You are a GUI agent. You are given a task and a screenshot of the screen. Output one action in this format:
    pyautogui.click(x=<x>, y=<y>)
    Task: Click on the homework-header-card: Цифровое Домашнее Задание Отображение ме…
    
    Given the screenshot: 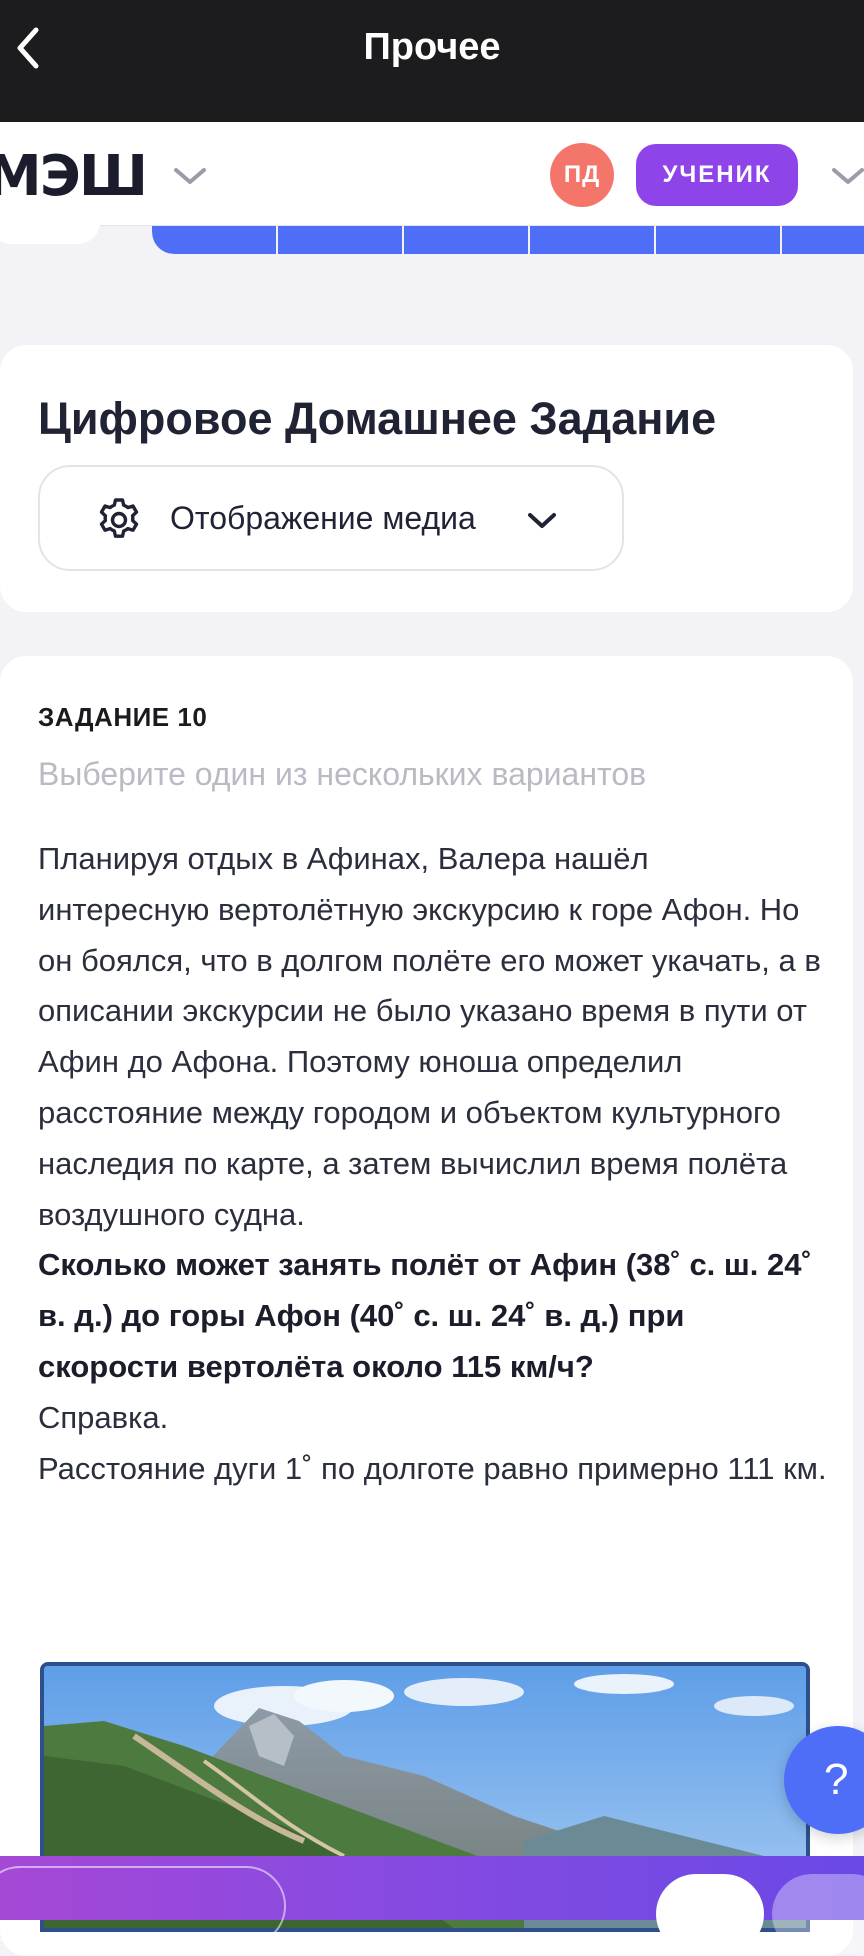 What is the action you would take?
    pyautogui.click(x=426, y=478)
    